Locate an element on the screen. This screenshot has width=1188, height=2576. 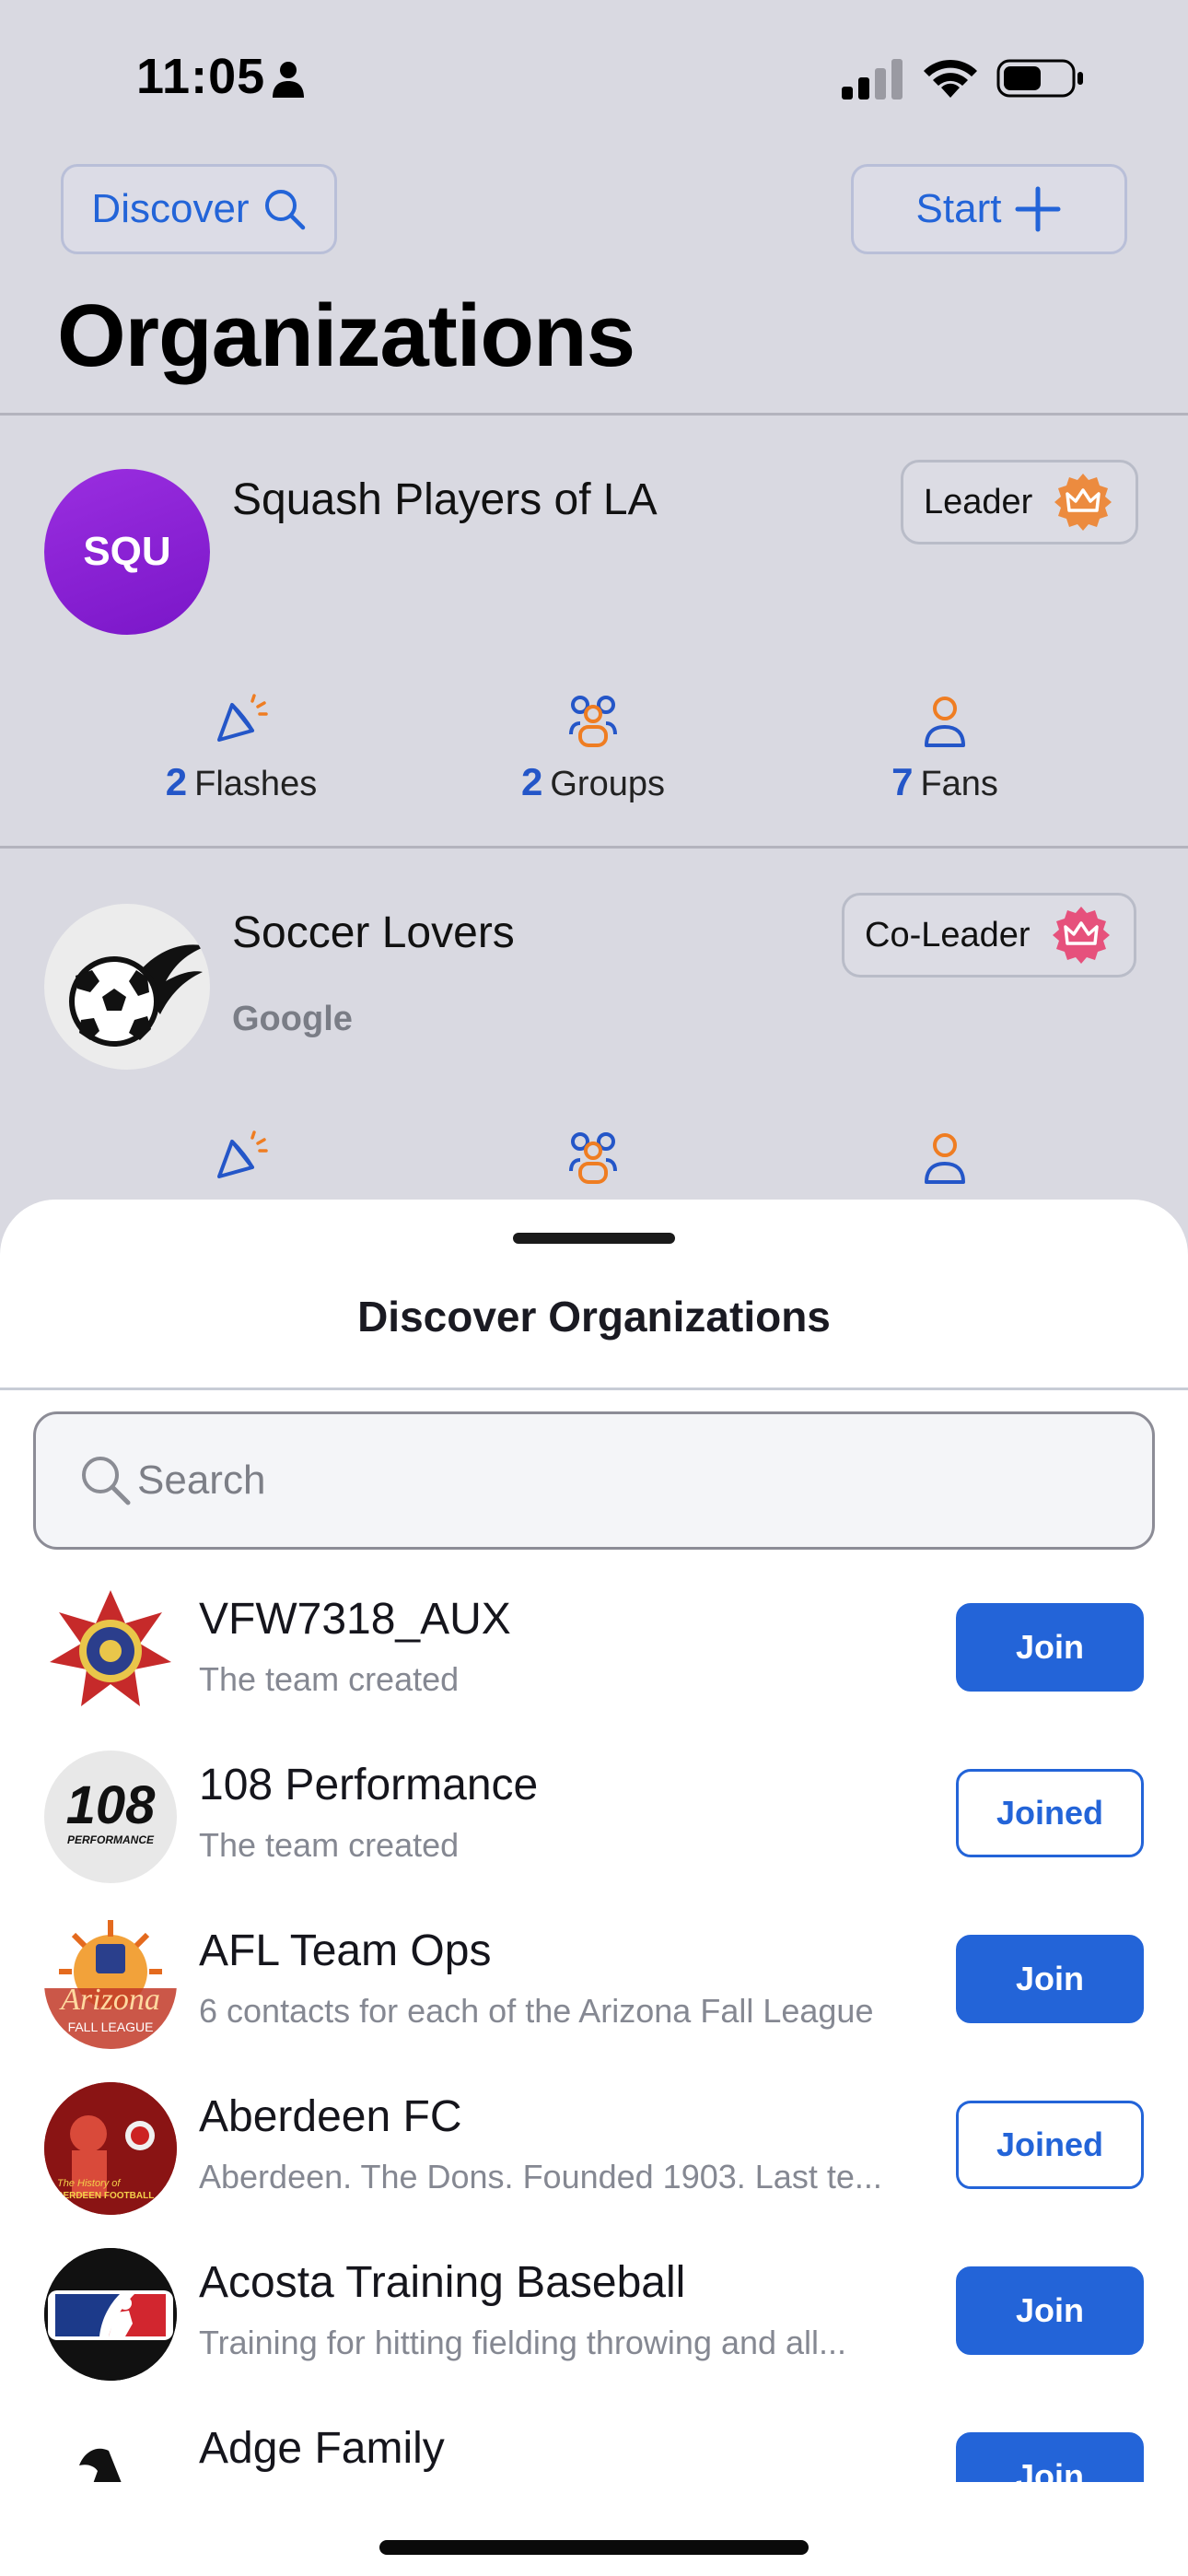
discover-button: Discover is located at coordinates (199, 209).